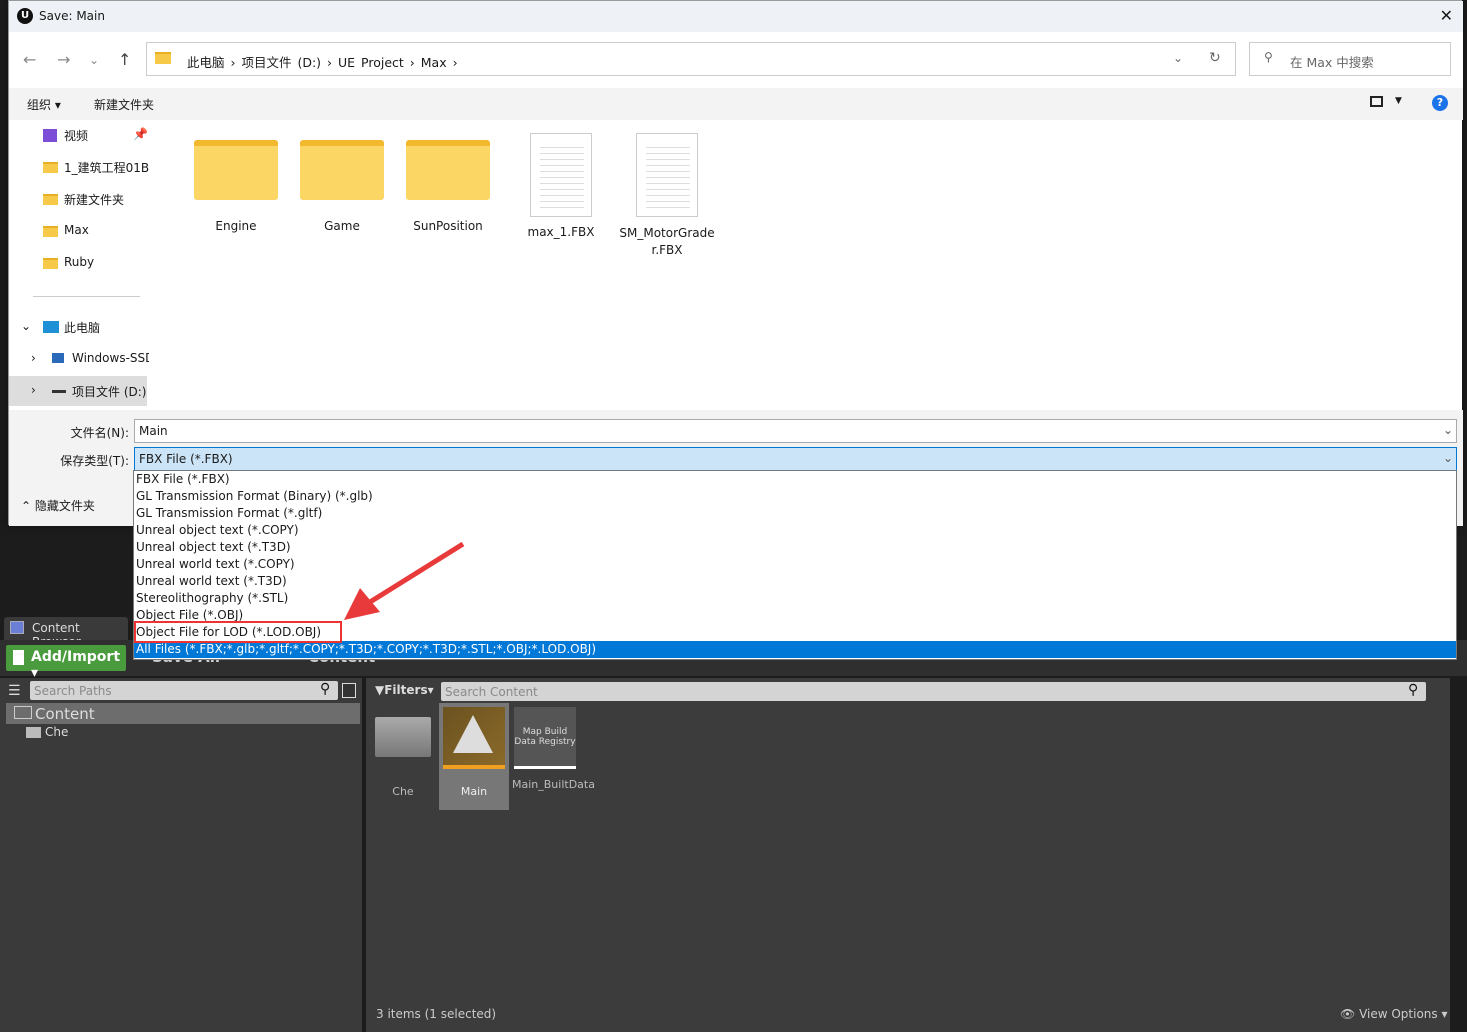 This screenshot has height=1032, width=1467. What do you see at coordinates (206, 62) in the screenshot?
I see `breadcrumb-item: 此电脑` at bounding box center [206, 62].